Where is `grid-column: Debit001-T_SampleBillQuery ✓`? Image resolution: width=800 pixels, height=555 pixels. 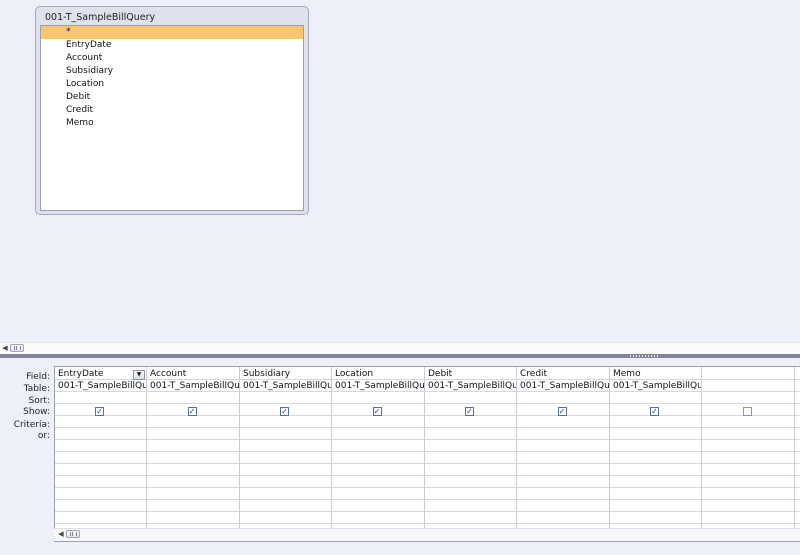
grid-column: Debit001-T_SampleBillQuery ✓ is located at coordinates (471, 454).